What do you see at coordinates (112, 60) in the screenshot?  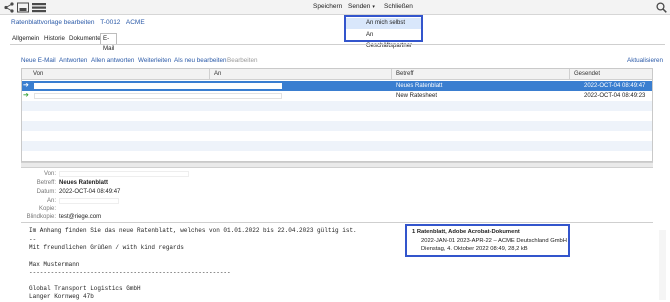 I see `reply-all-link: Allen antworten` at bounding box center [112, 60].